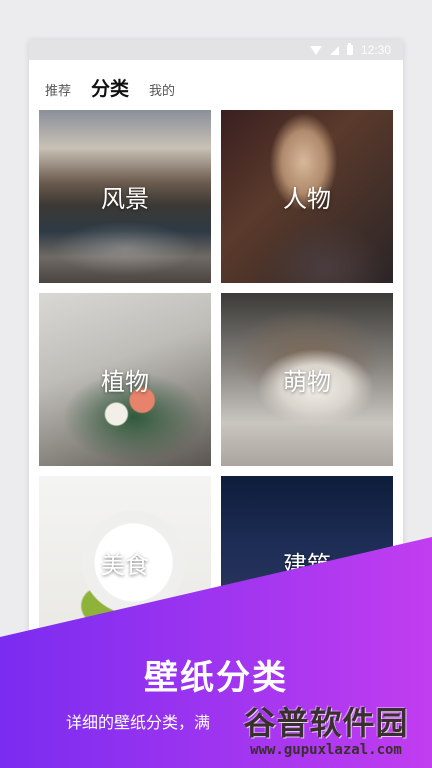 The width and height of the screenshot is (432, 768). What do you see at coordinates (138, 722) in the screenshot?
I see `promo-subtitle: 详细的壁纸分类，满` at bounding box center [138, 722].